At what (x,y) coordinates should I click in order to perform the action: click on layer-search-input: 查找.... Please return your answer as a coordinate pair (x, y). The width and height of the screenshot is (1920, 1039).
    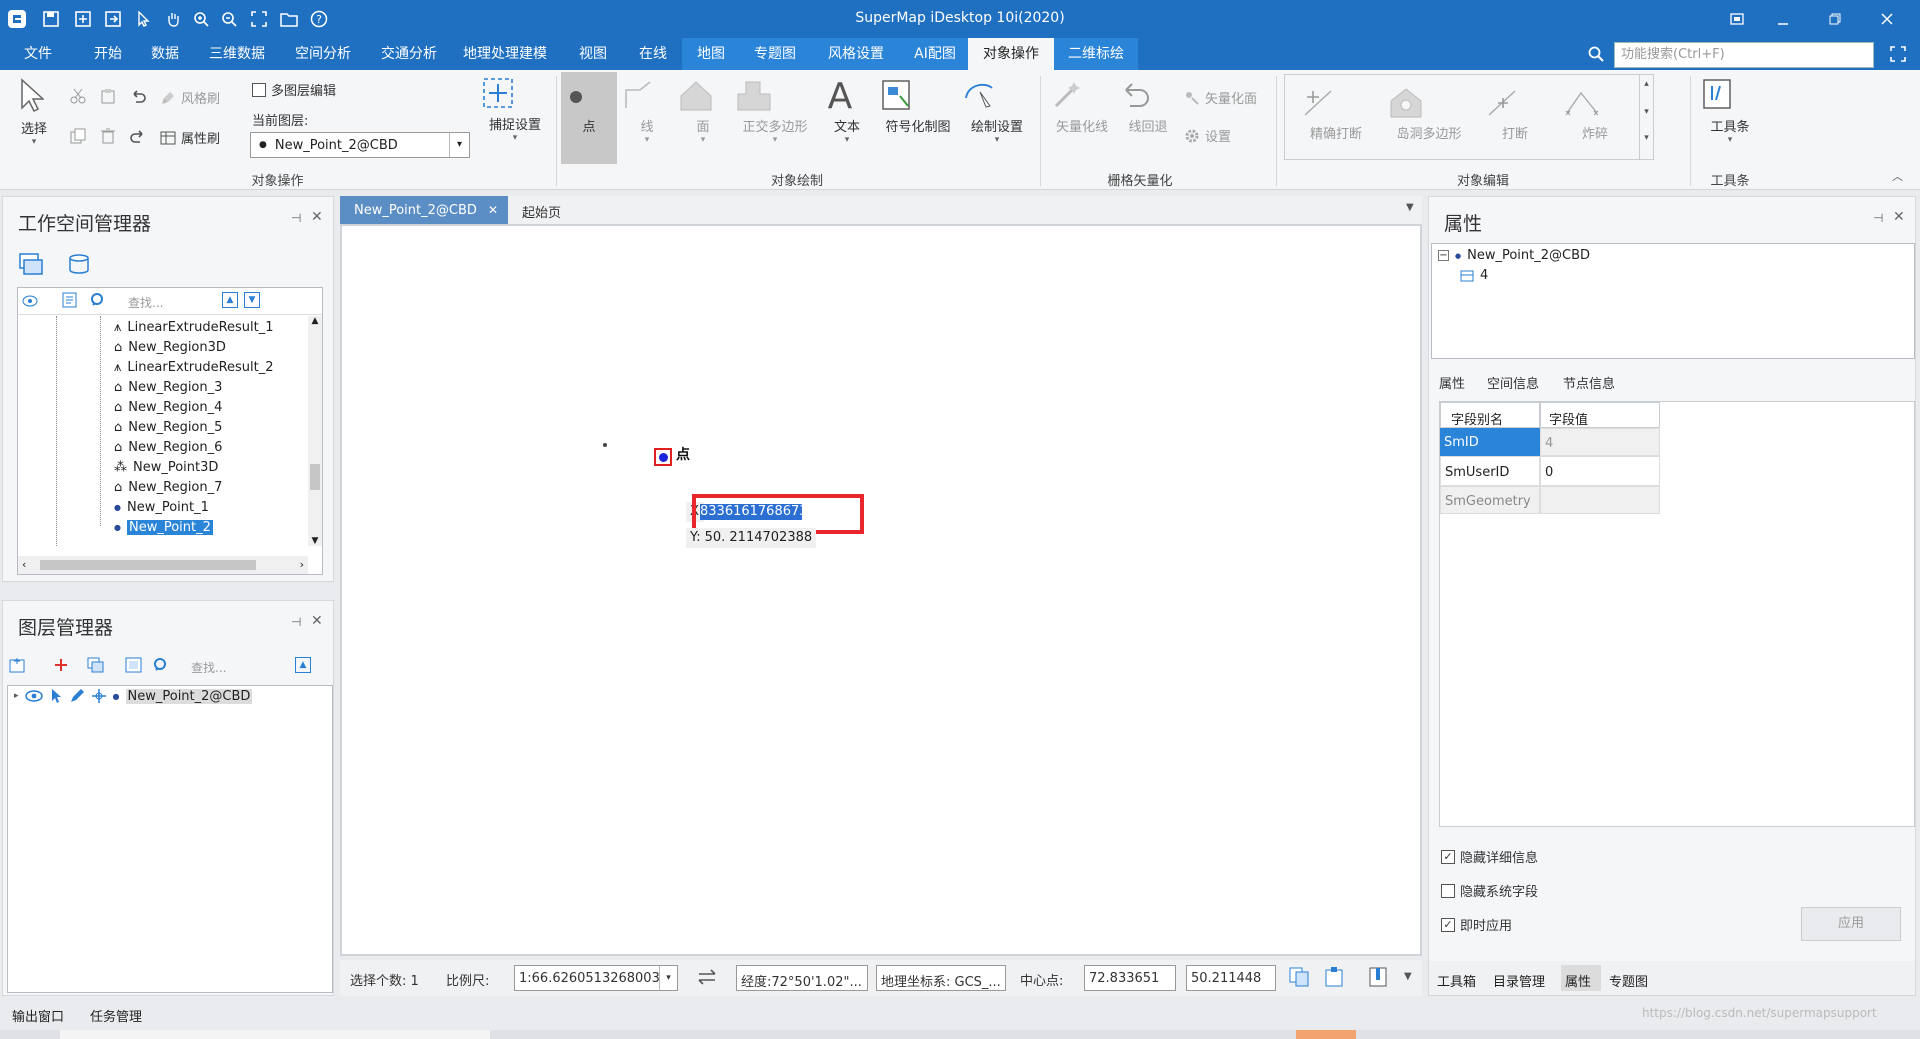
    Looking at the image, I should click on (208, 667).